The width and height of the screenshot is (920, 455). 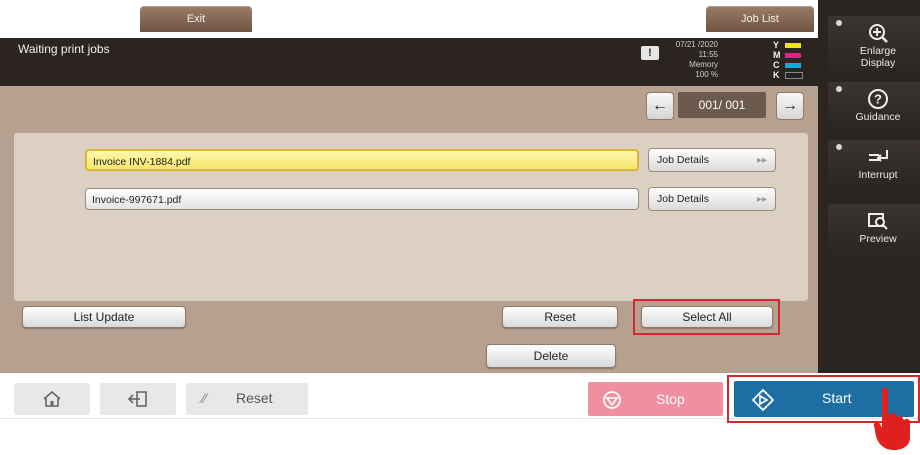 I want to click on job-list-item: Invoice-997671.pdf, so click(x=362, y=199).